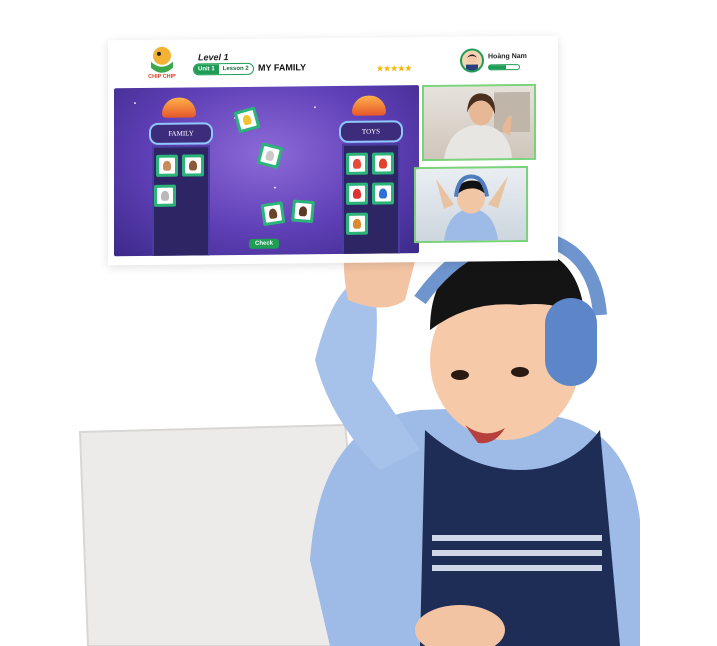  What do you see at coordinates (357, 193) in the screenshot?
I see `card-car` at bounding box center [357, 193].